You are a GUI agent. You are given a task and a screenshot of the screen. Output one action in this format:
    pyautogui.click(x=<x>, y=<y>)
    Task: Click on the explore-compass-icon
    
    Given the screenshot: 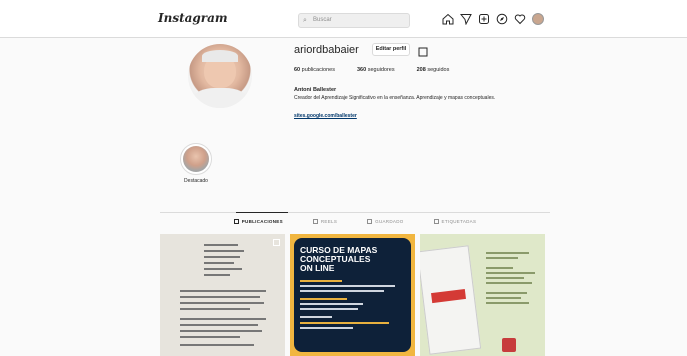 What is the action you would take?
    pyautogui.click(x=502, y=19)
    